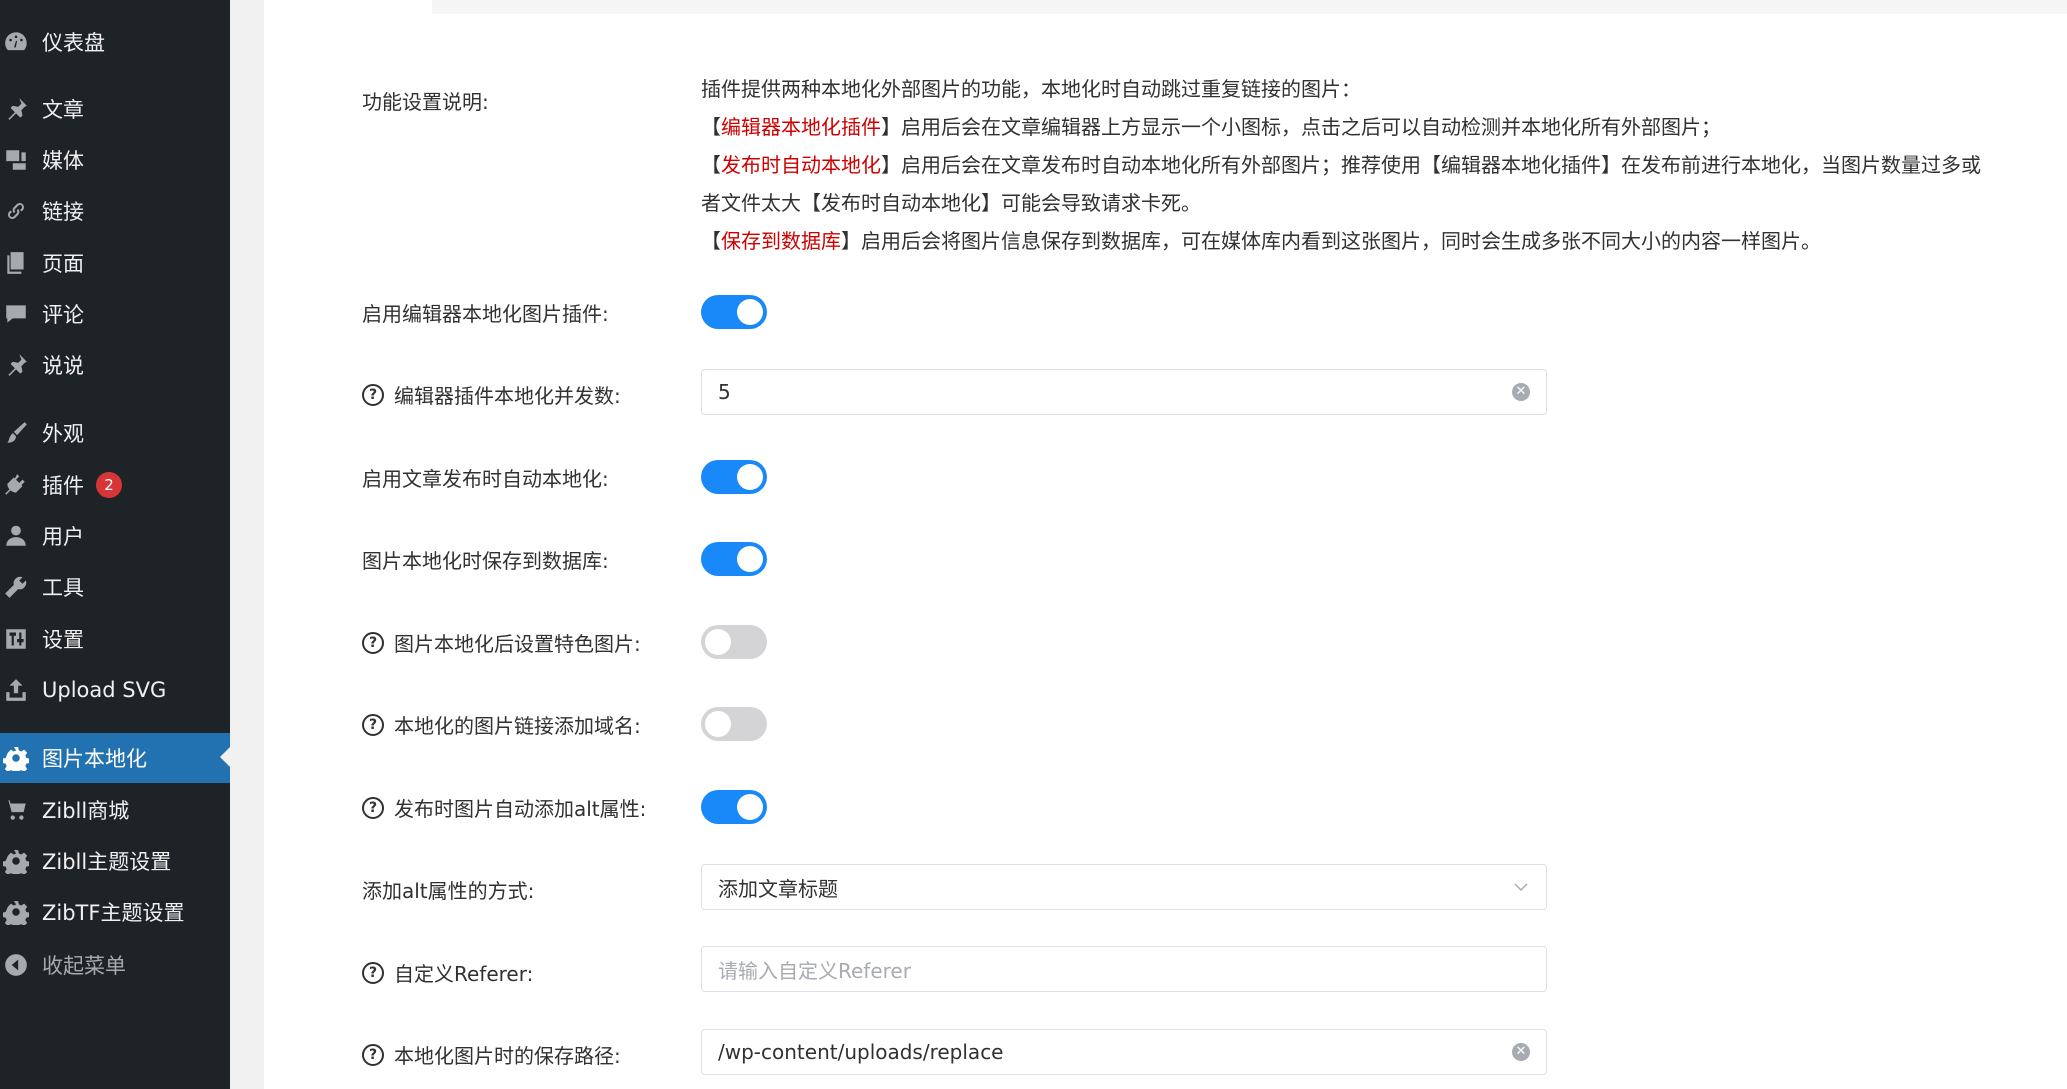  I want to click on nav-media: 媒体, so click(115, 160).